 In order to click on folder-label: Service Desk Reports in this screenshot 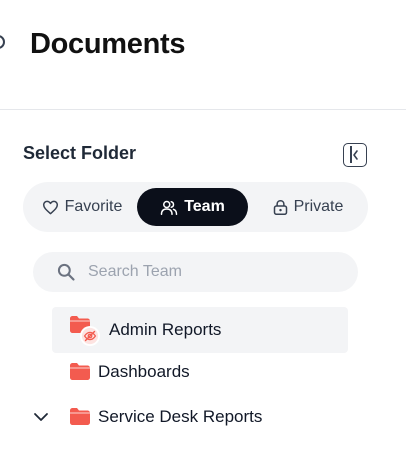, I will do `click(180, 416)`.